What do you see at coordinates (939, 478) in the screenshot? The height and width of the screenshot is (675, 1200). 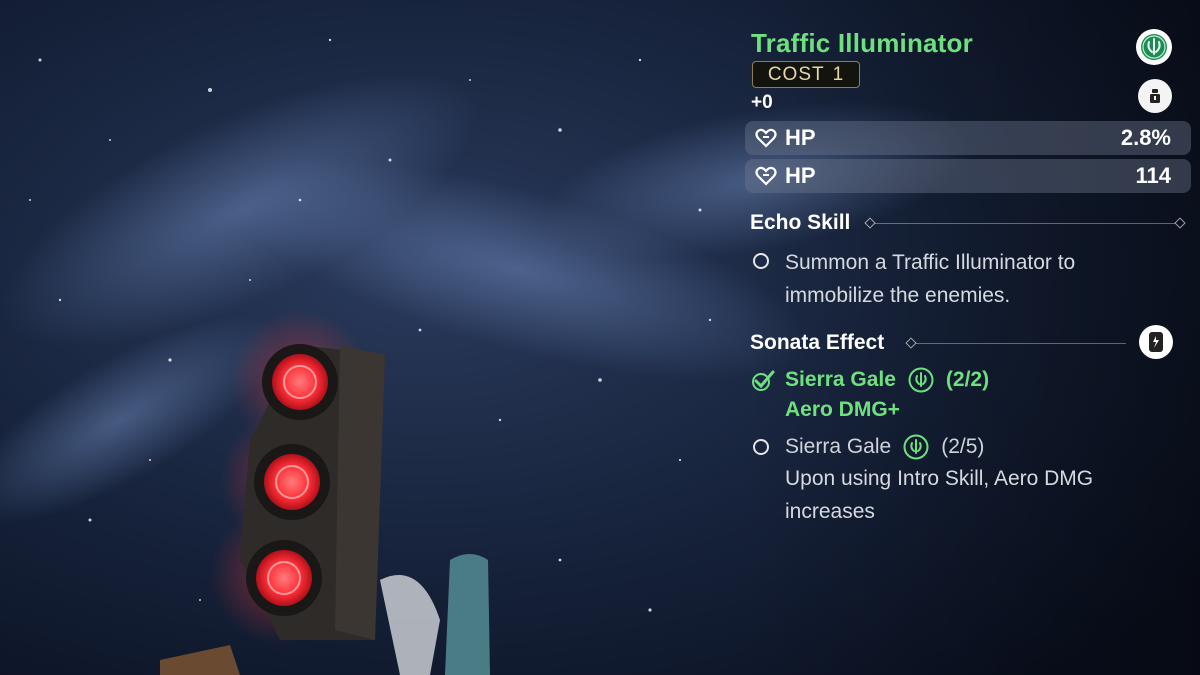 I see `sonata-desc-line1: Upon using Intro Skill, Aero DMG` at bounding box center [939, 478].